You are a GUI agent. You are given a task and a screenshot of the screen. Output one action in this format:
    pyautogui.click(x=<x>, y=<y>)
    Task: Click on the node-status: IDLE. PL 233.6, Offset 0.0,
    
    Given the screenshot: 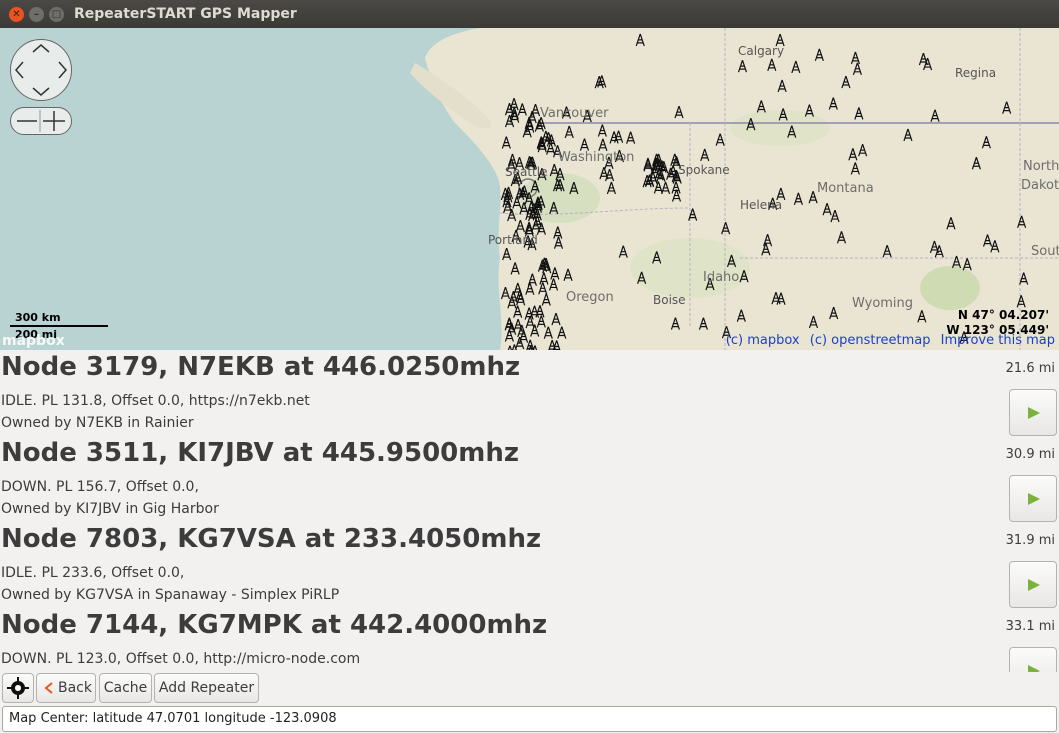 What is the action you would take?
    pyautogui.click(x=93, y=573)
    